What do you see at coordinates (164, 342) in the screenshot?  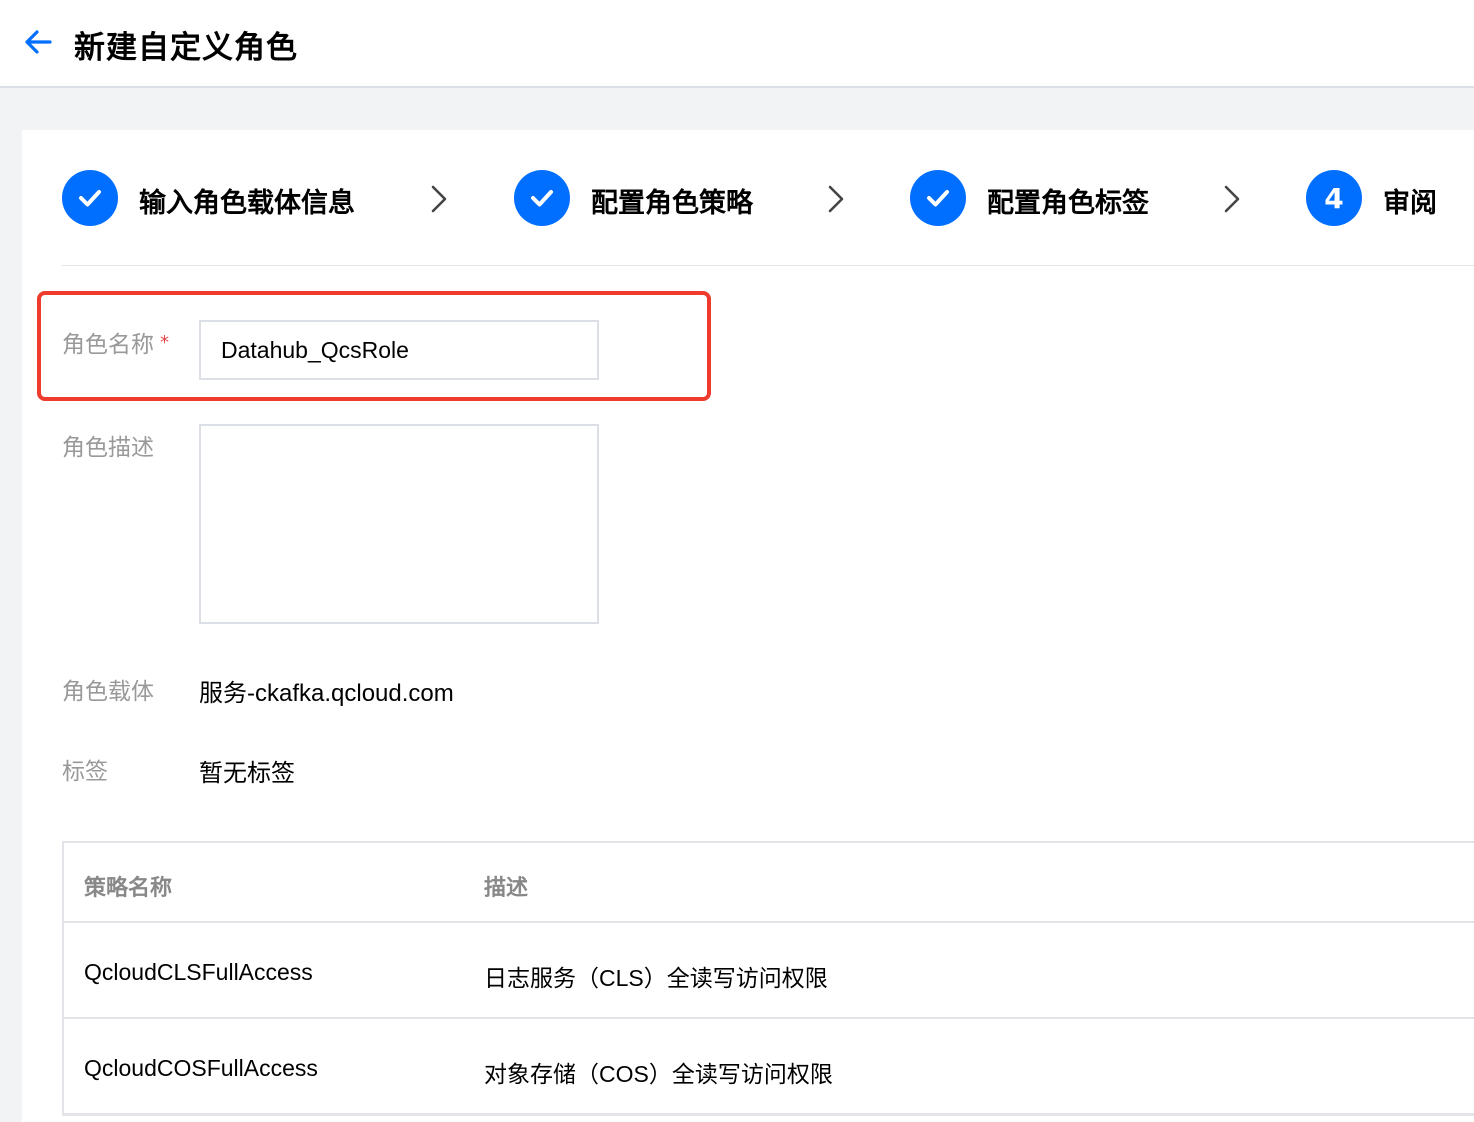 I see `required-star: *` at bounding box center [164, 342].